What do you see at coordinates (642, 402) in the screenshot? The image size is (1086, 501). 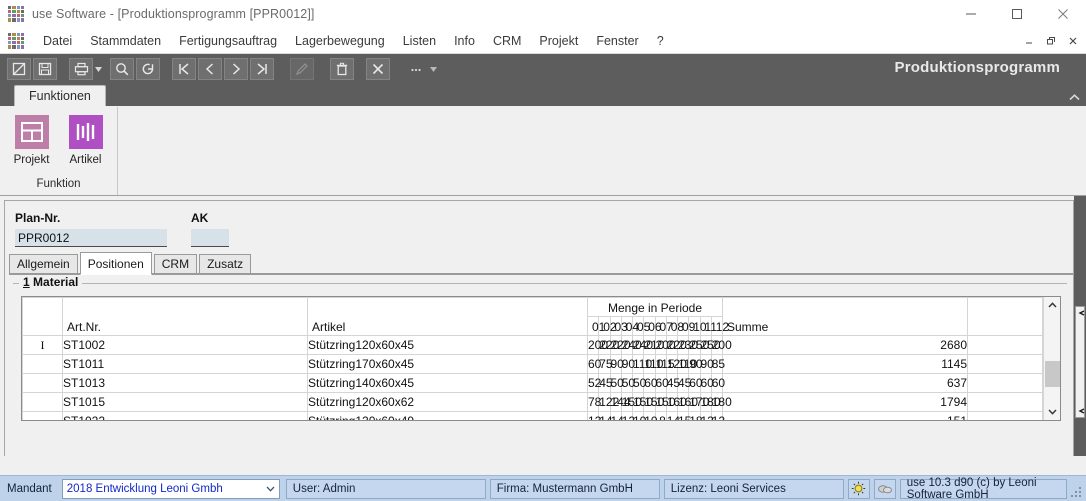 I see `cell-period-05: 150` at bounding box center [642, 402].